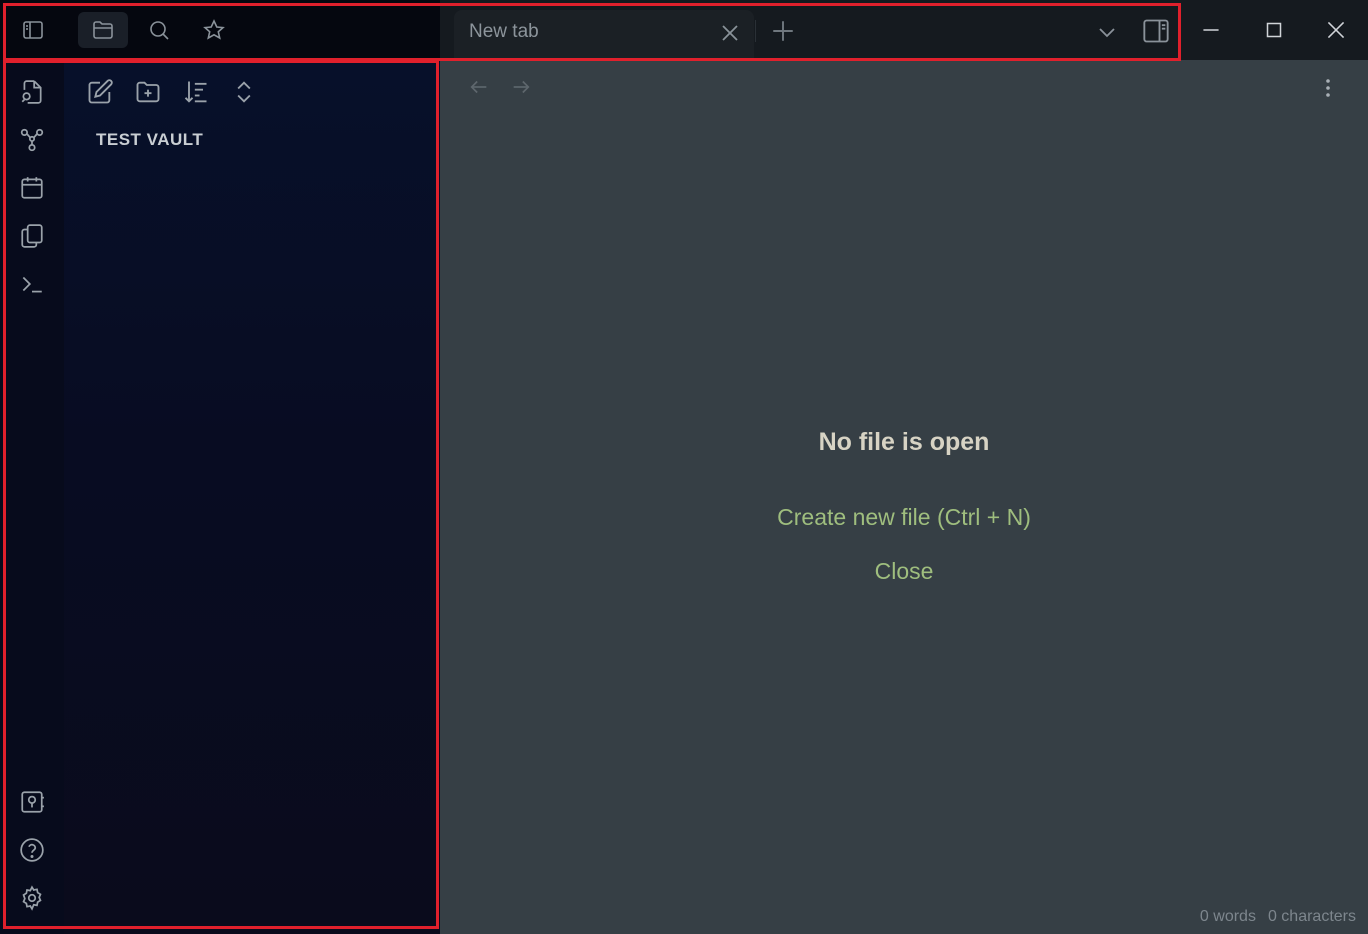  I want to click on command-palette-button, so click(32, 284).